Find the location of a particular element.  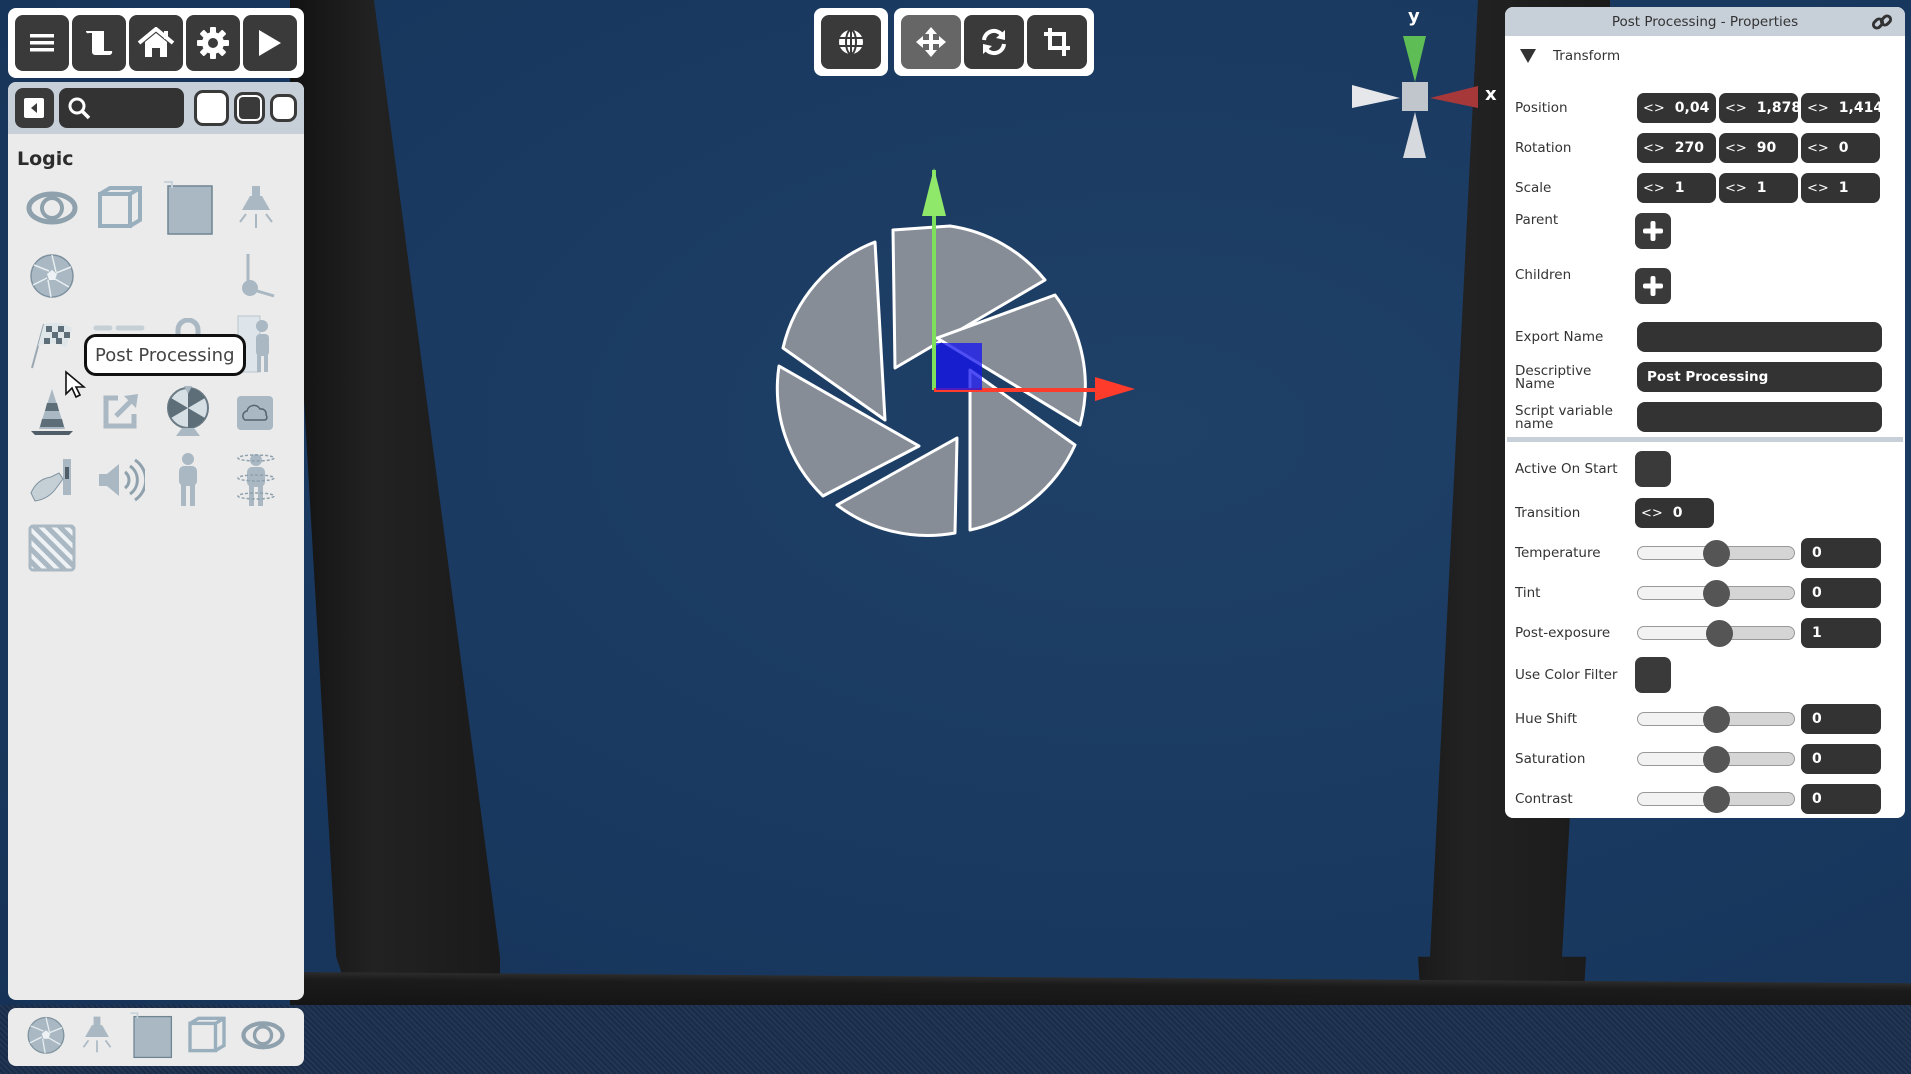

hue-shift-slider is located at coordinates (1716, 719).